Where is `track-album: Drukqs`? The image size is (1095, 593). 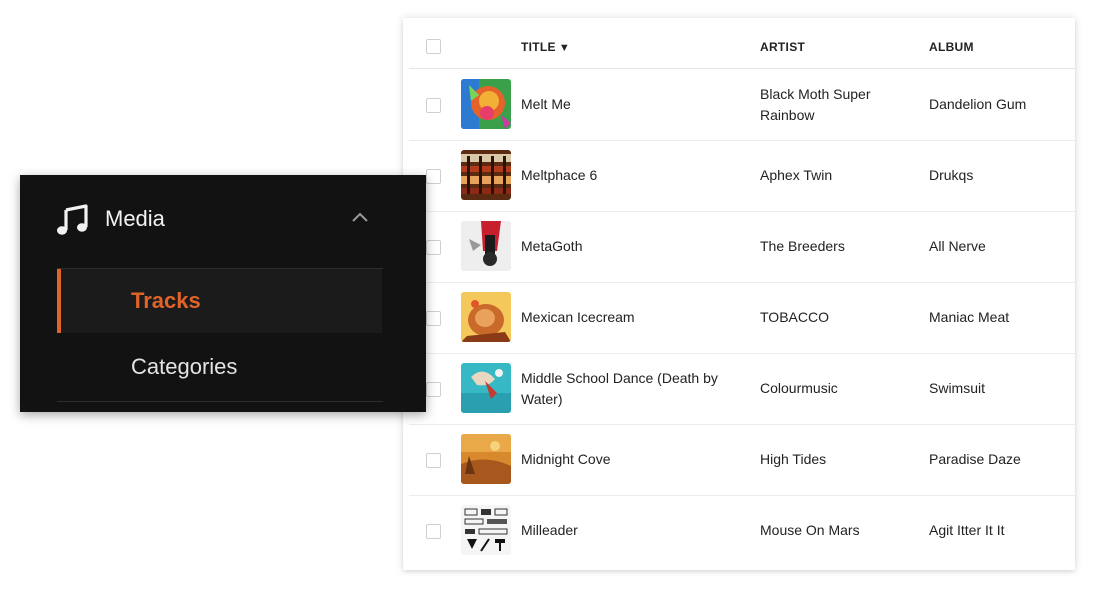
track-album: Drukqs is located at coordinates (951, 175).